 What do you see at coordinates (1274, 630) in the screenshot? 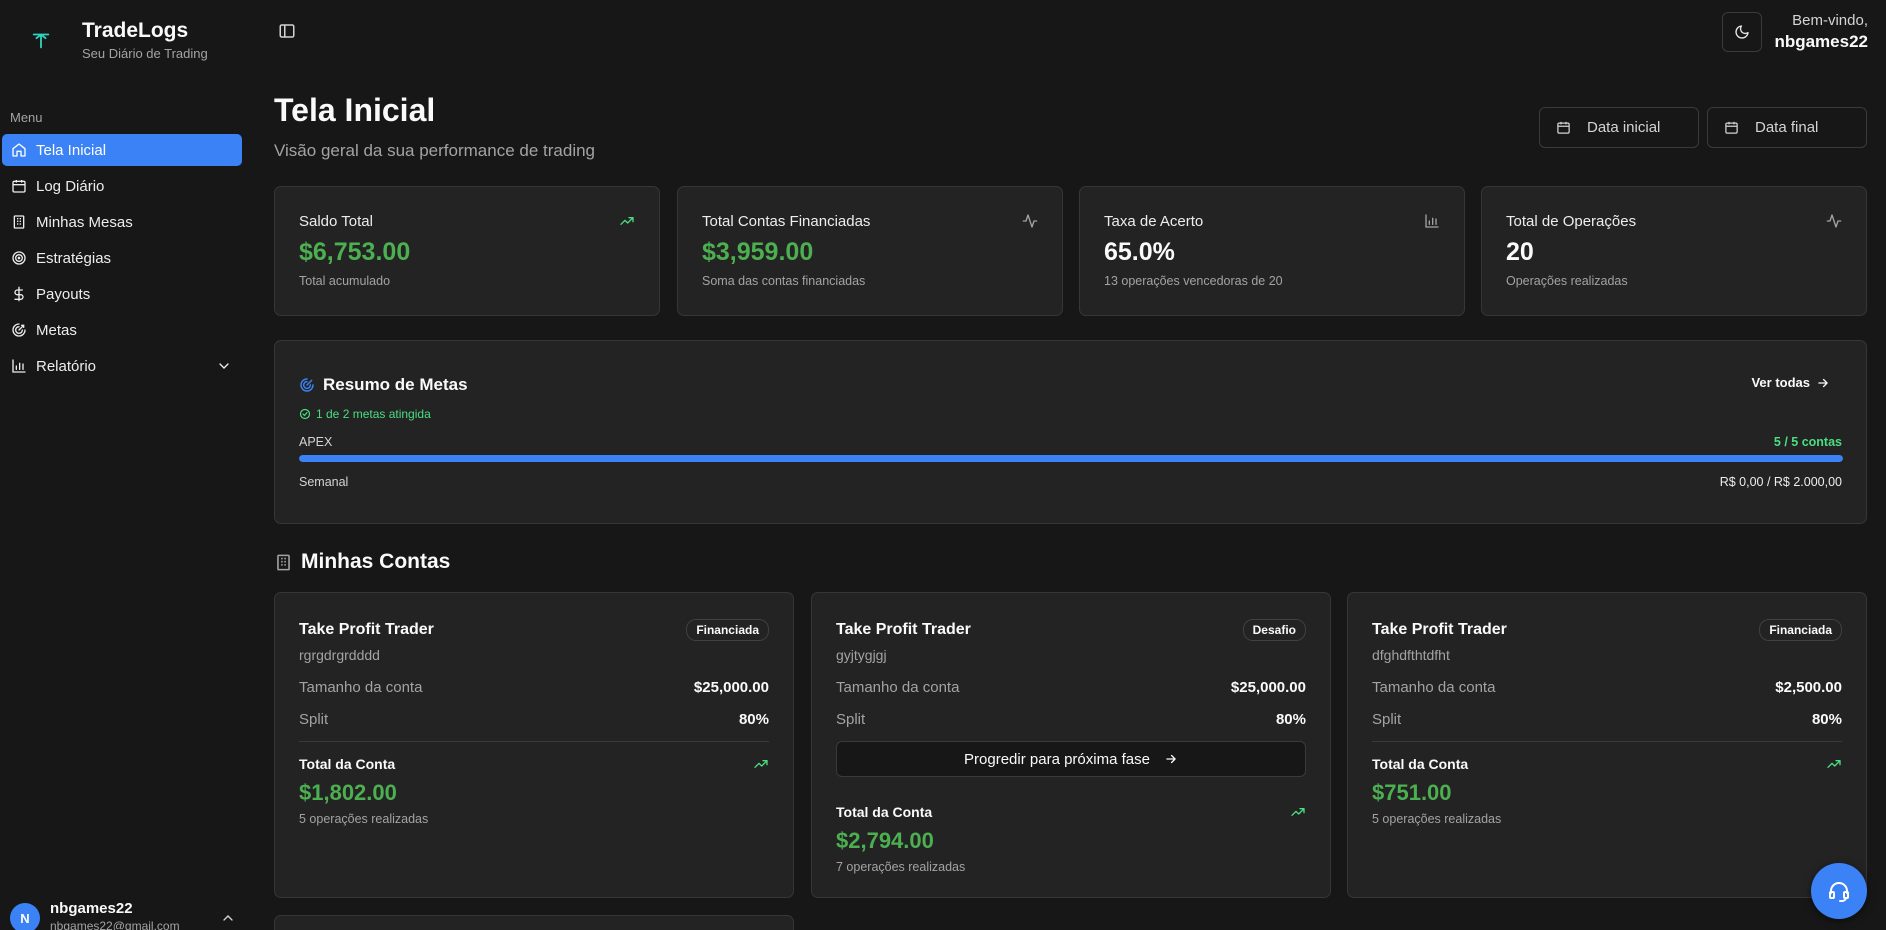
I see `account-status-badge: Desafio` at bounding box center [1274, 630].